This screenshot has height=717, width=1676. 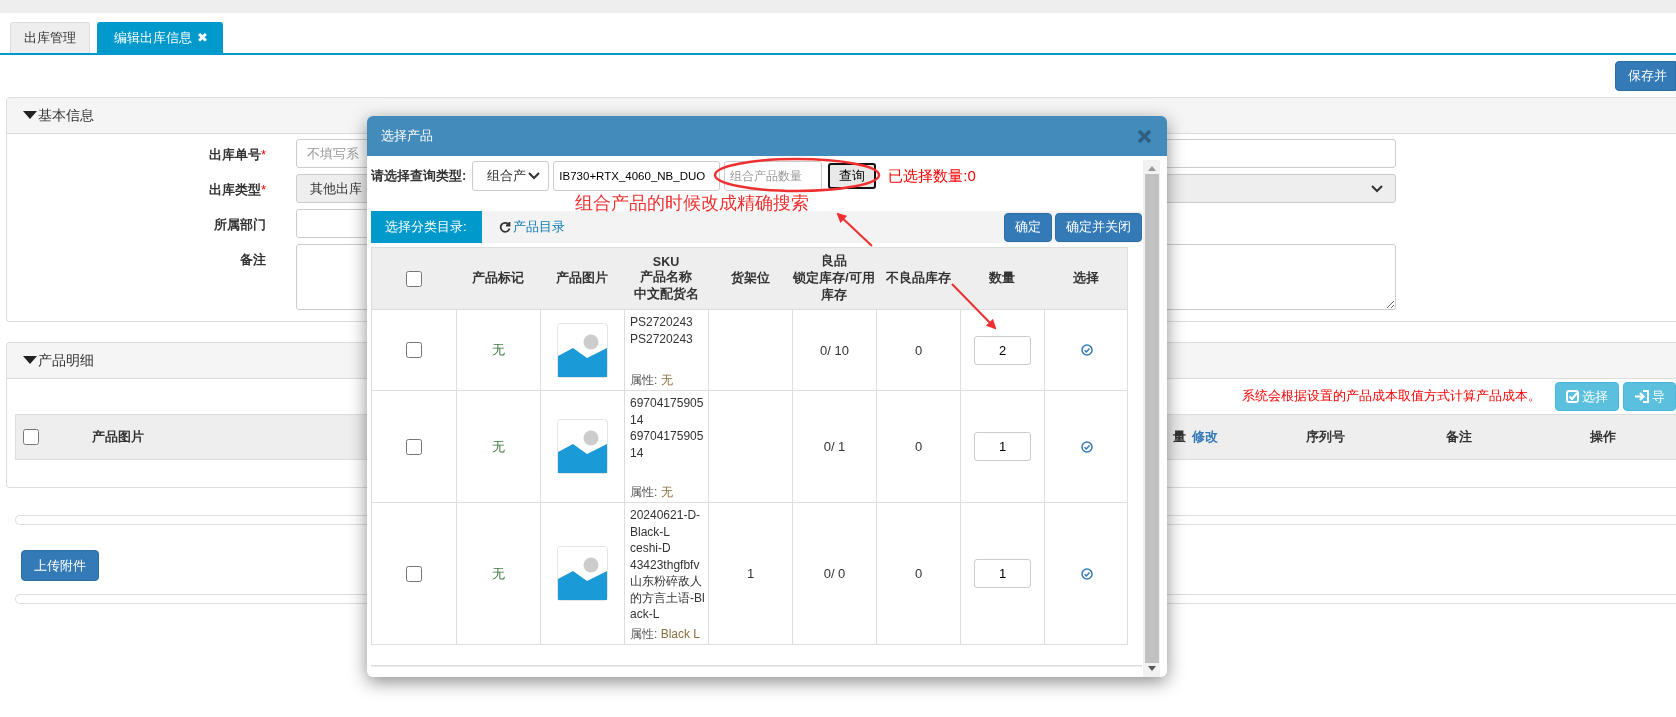 I want to click on field-label: 所属部门, so click(x=240, y=224).